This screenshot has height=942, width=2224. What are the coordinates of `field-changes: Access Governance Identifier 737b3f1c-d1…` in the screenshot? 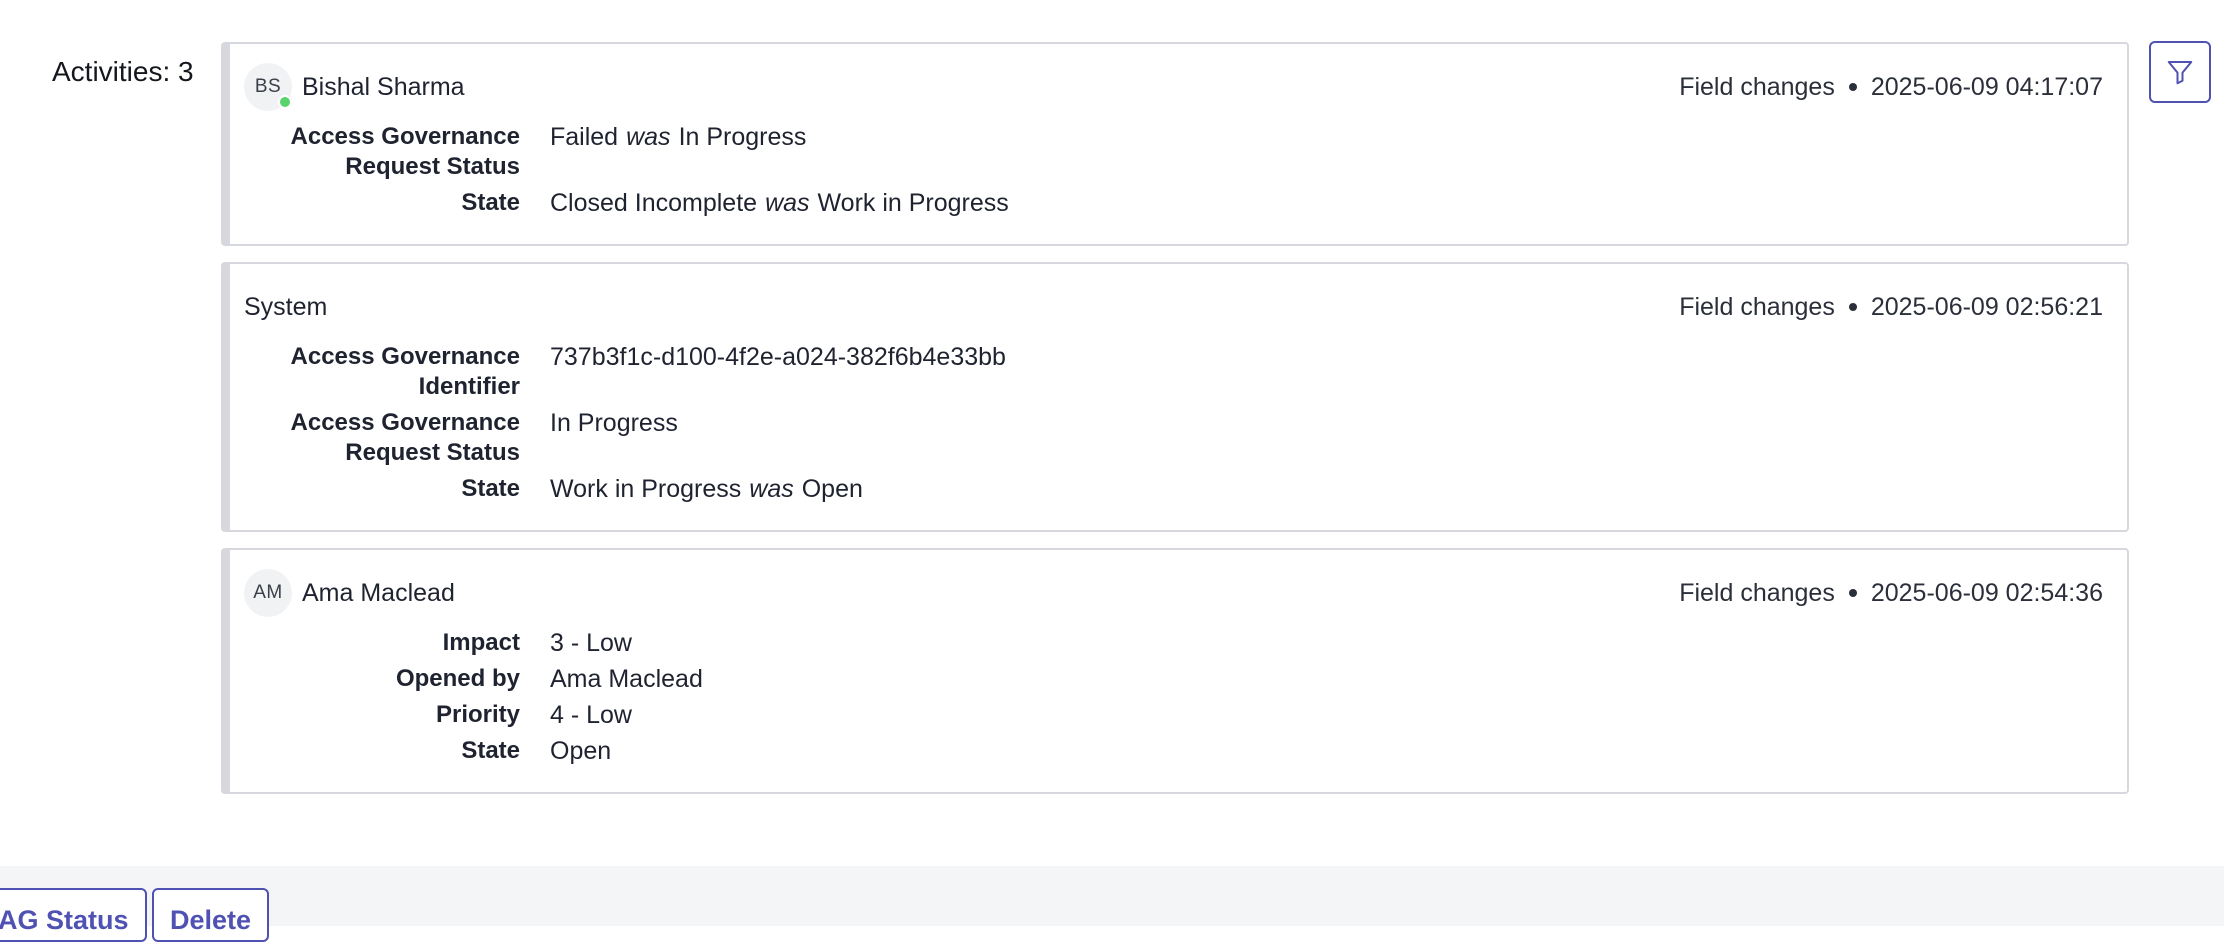 It's located at (1173, 423).